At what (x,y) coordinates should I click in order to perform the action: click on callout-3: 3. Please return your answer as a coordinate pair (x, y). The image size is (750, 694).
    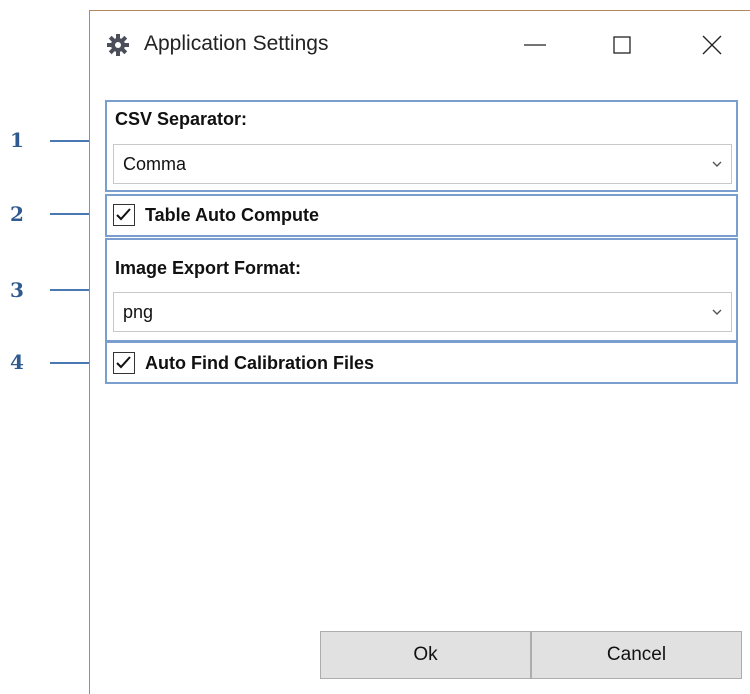
    Looking at the image, I should click on (17, 290).